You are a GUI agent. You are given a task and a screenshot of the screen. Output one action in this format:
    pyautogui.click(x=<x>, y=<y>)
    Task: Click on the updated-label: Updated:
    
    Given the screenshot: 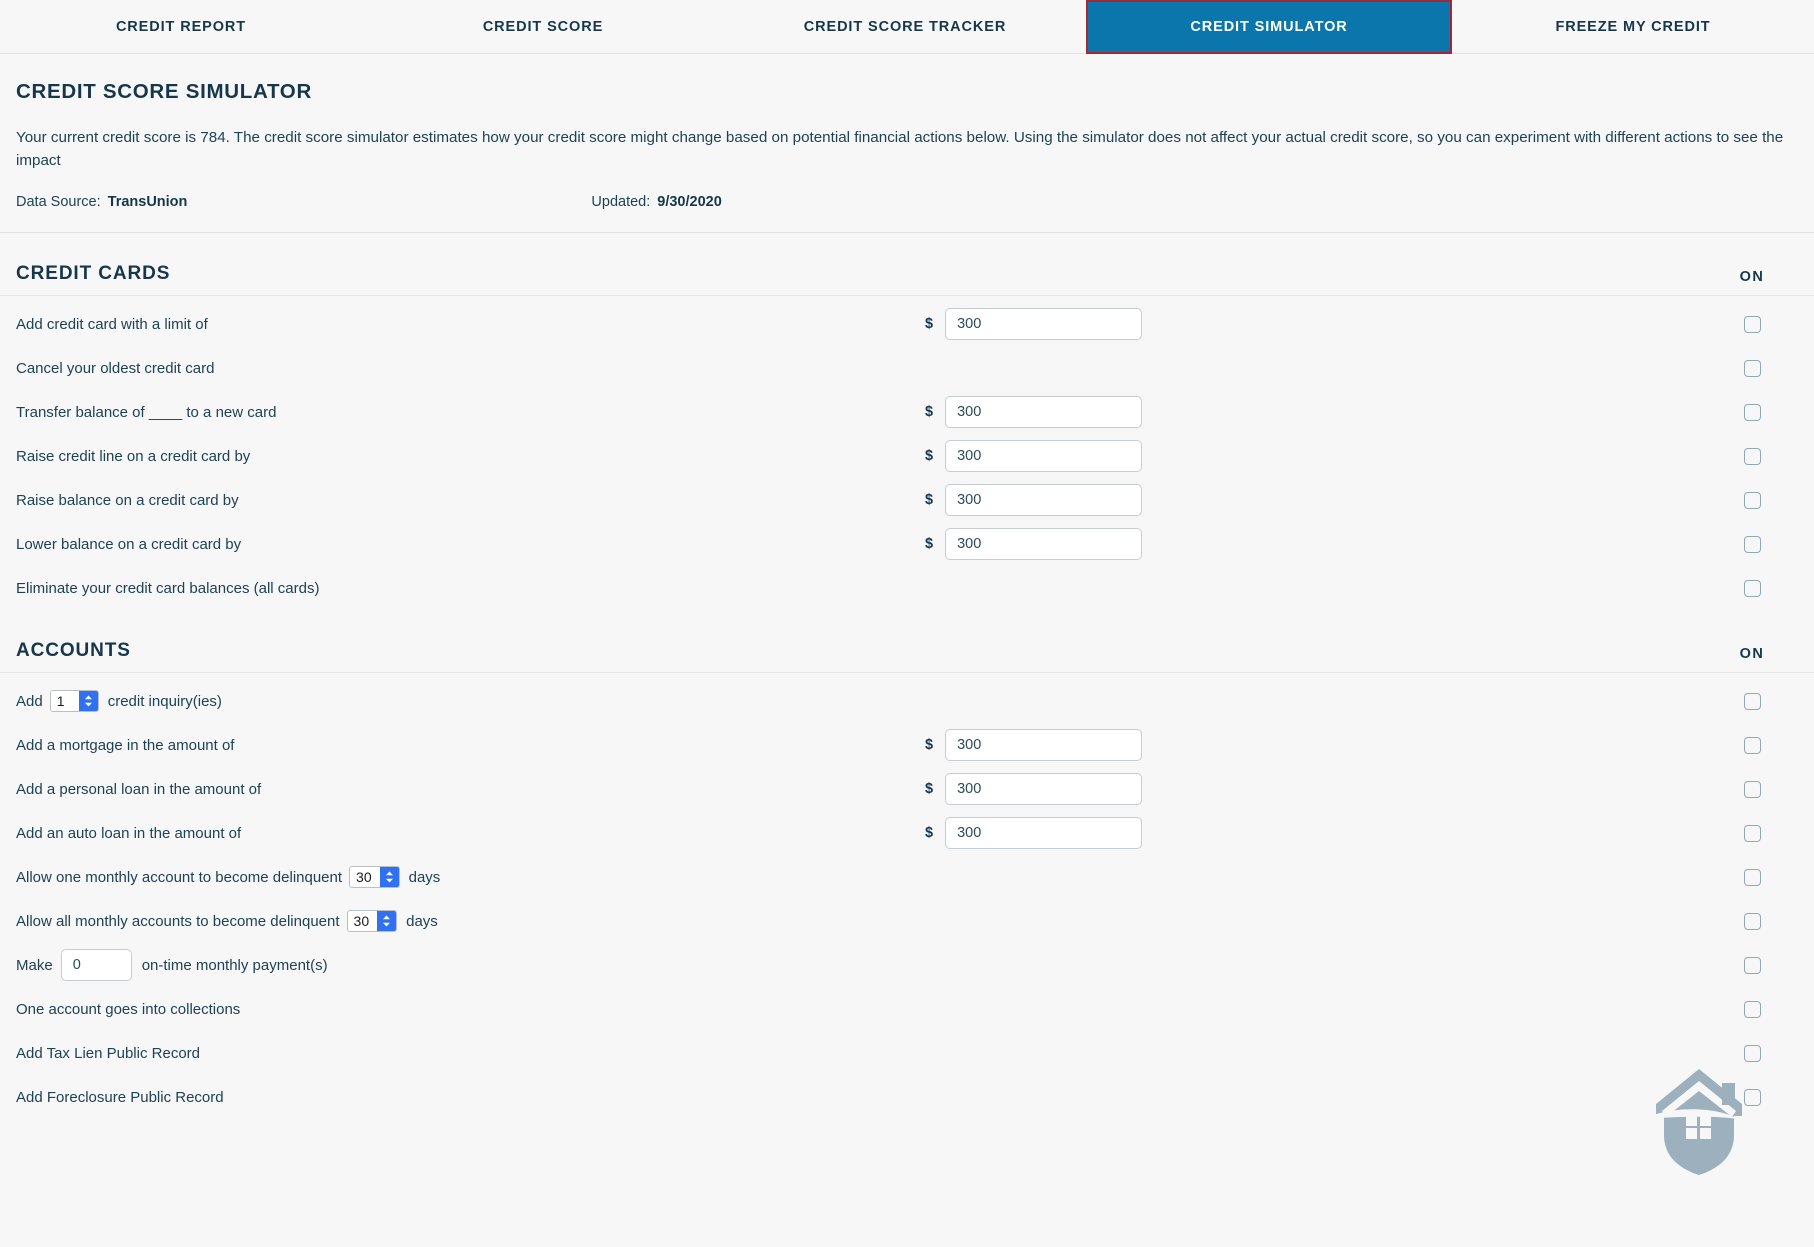 What is the action you would take?
    pyautogui.click(x=621, y=202)
    